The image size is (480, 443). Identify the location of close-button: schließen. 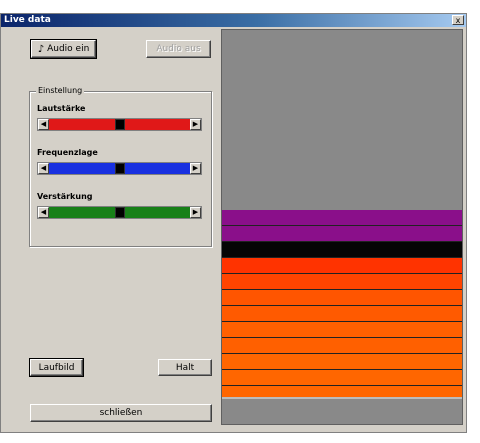
(121, 413).